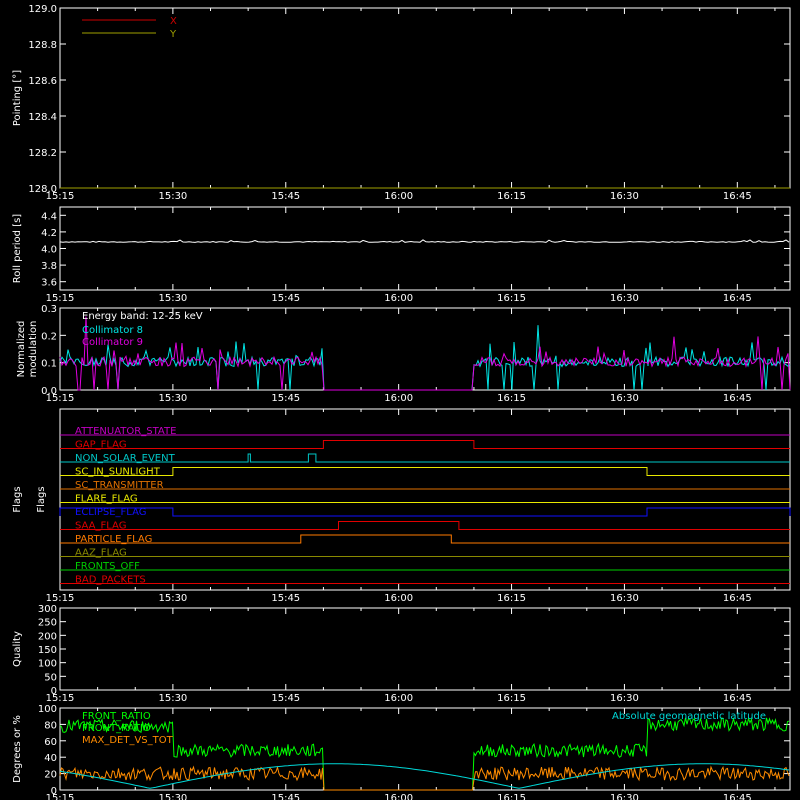  Describe the element at coordinates (50, 742) in the screenshot. I see `y-tick-label: 60` at that location.